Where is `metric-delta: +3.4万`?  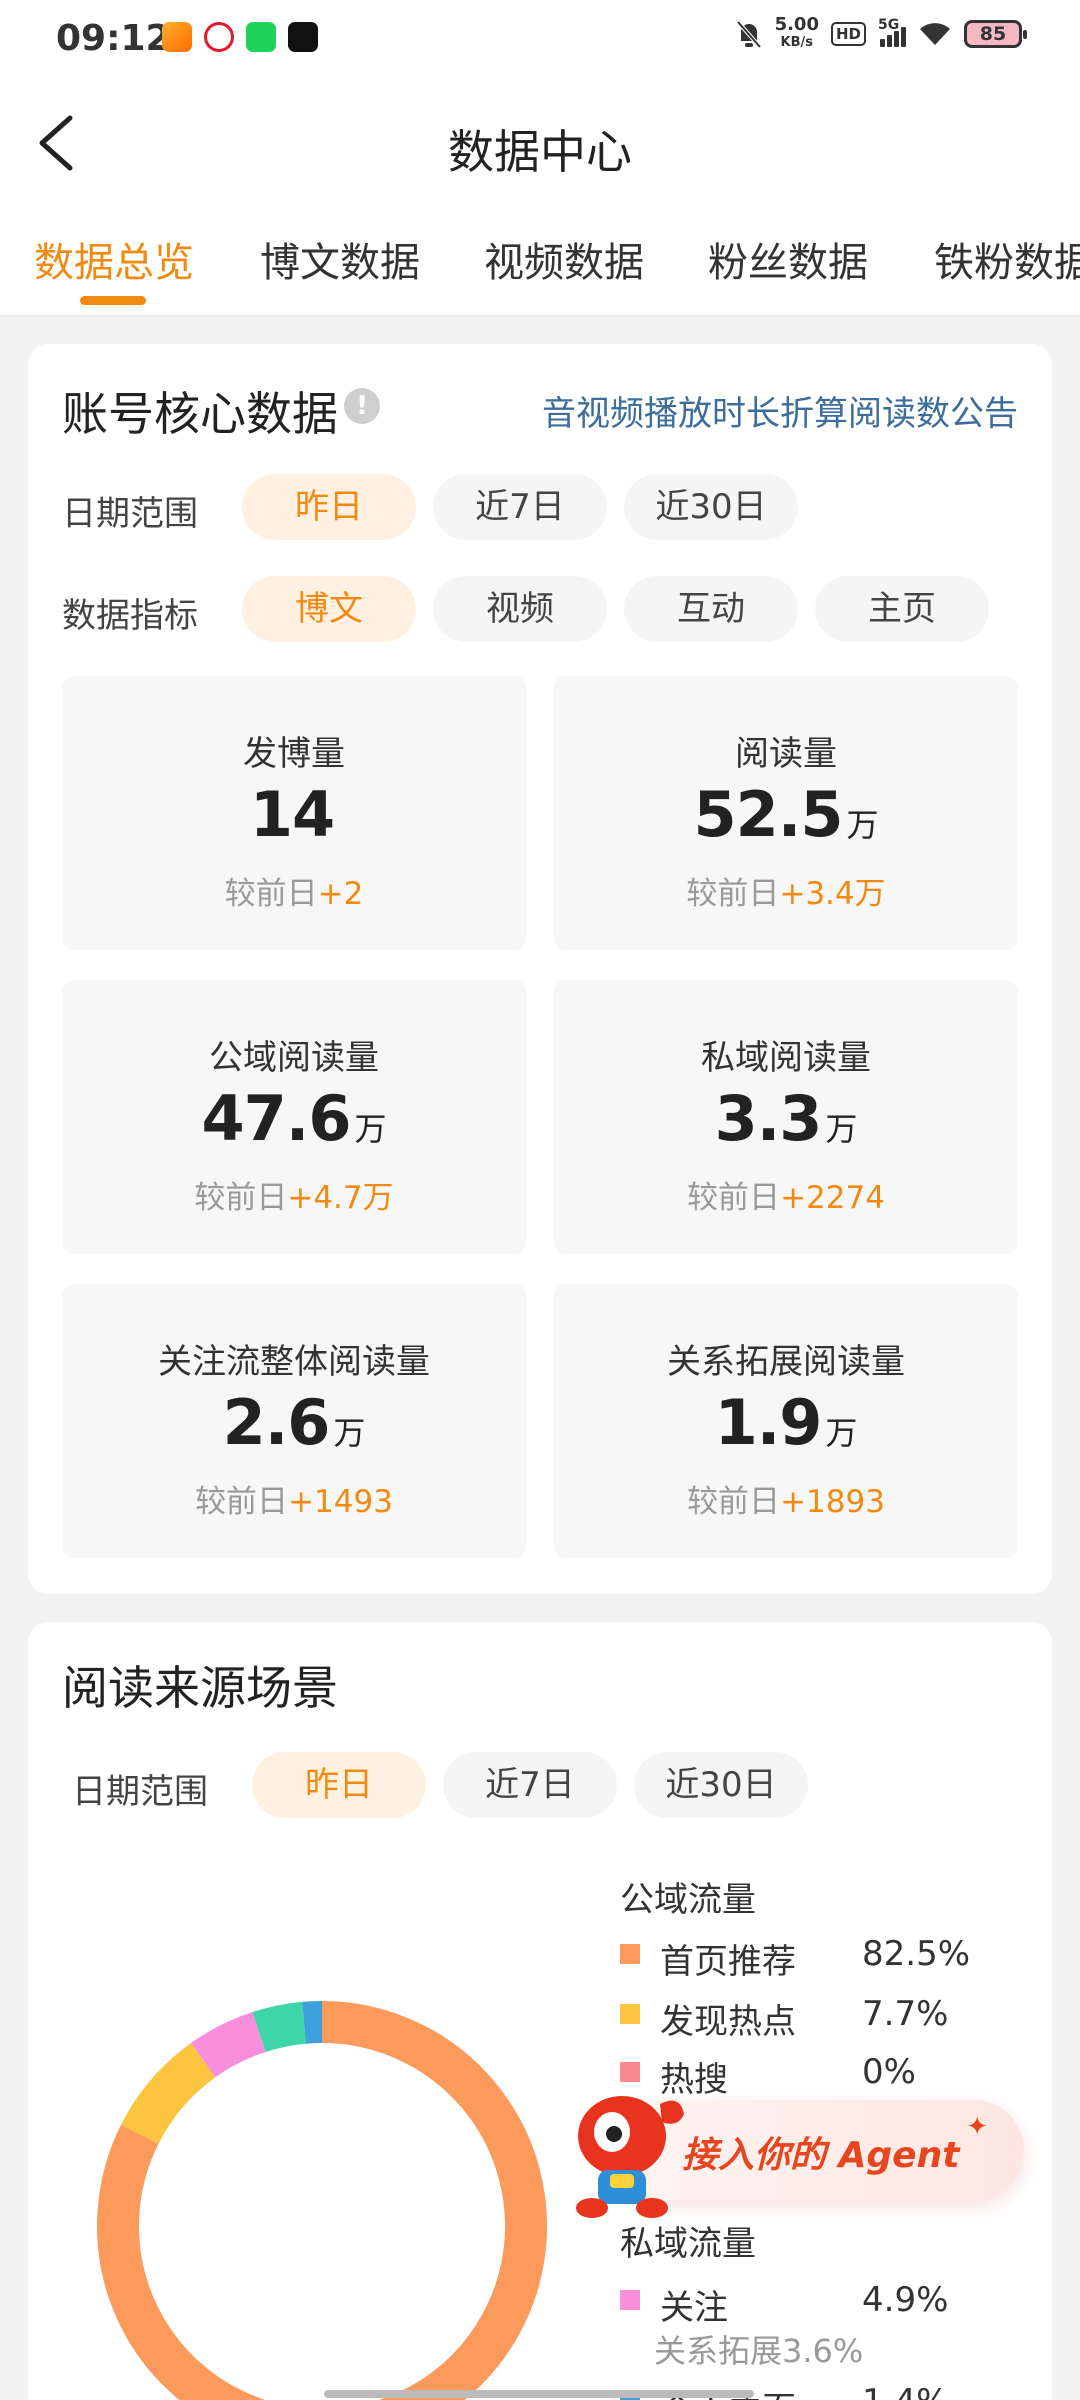 metric-delta: +3.4万 is located at coordinates (832, 894).